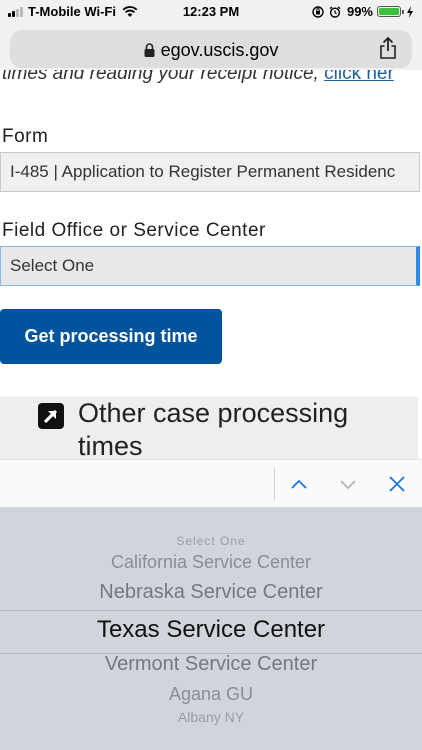  I want to click on chevron-up-icon, so click(299, 484).